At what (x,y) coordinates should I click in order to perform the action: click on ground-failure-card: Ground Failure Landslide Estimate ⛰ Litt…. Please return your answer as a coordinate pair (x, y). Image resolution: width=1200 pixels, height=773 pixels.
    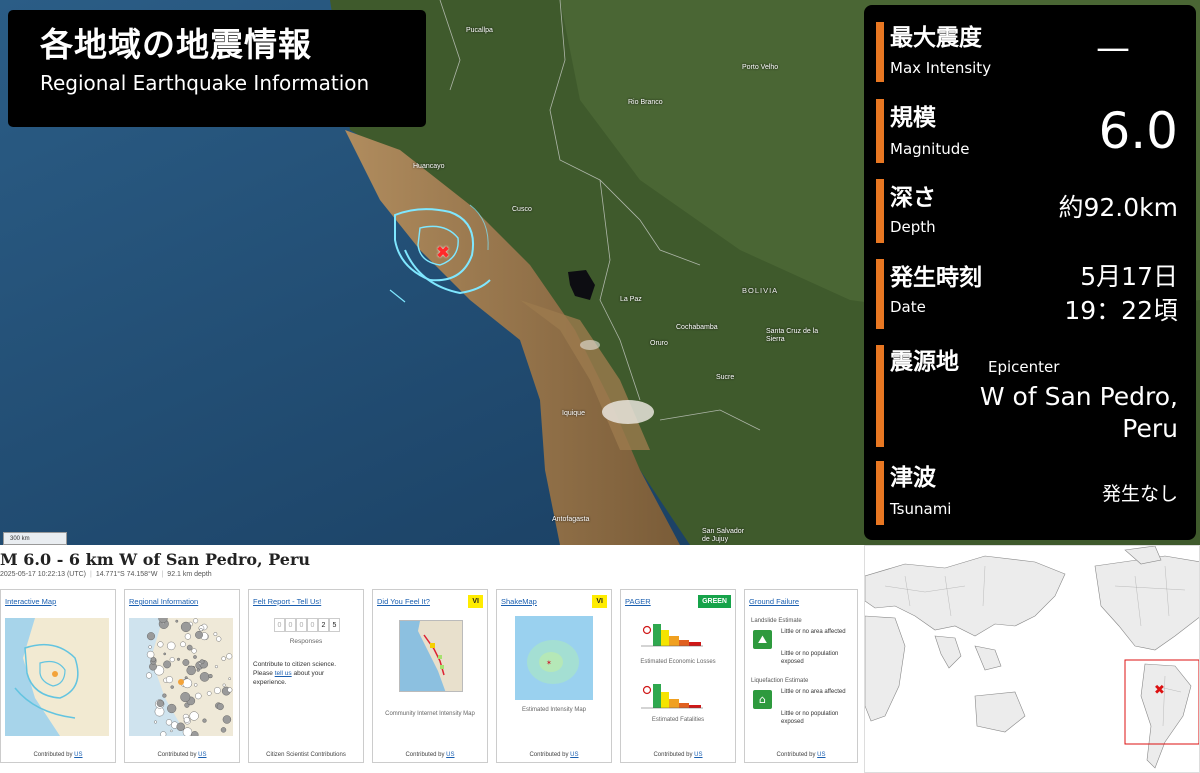
    Looking at the image, I should click on (801, 676).